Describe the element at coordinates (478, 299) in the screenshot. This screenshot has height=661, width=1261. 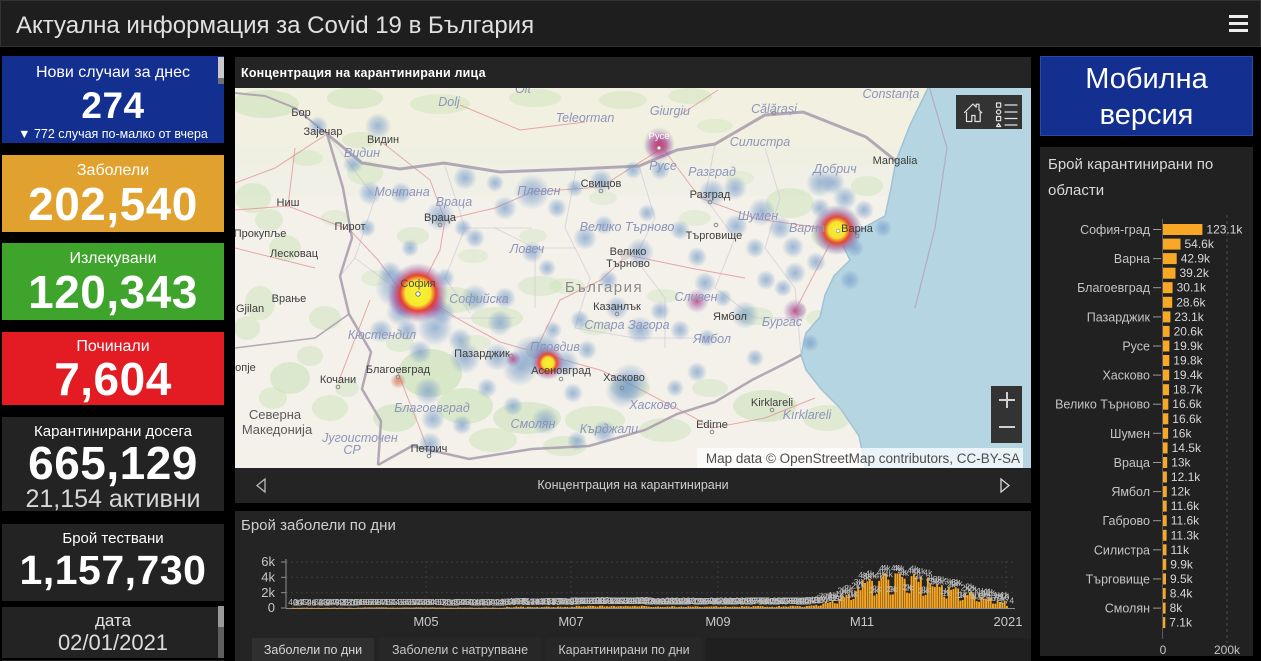
I see `svg-text: Софийска` at that location.